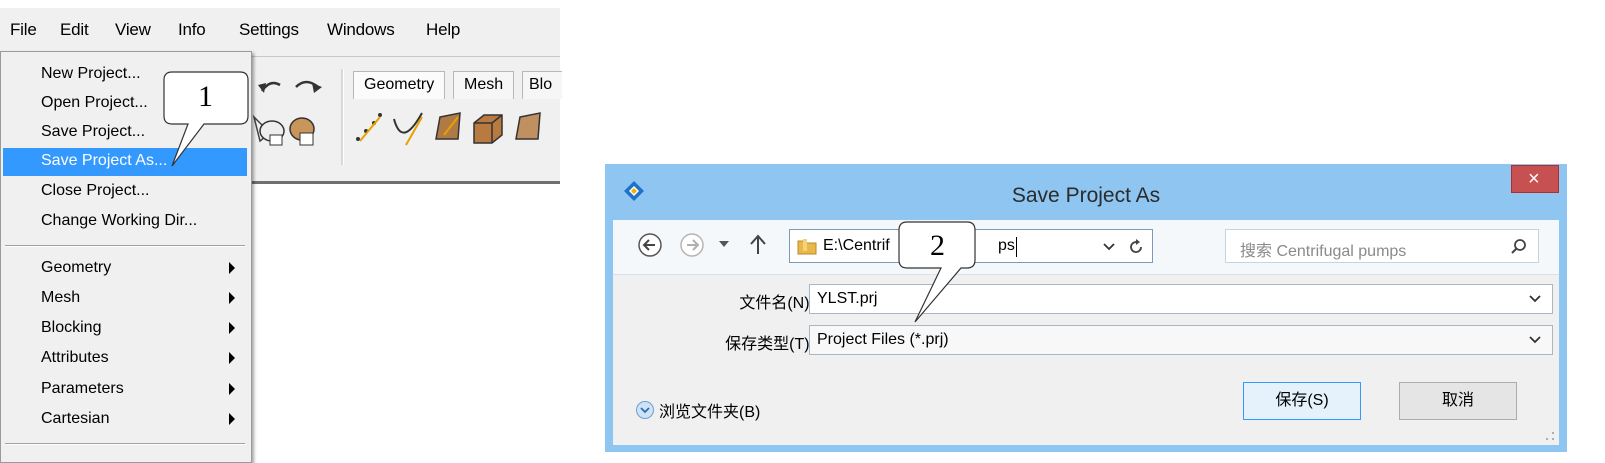  I want to click on address-path: E:\Centrif, so click(856, 245).